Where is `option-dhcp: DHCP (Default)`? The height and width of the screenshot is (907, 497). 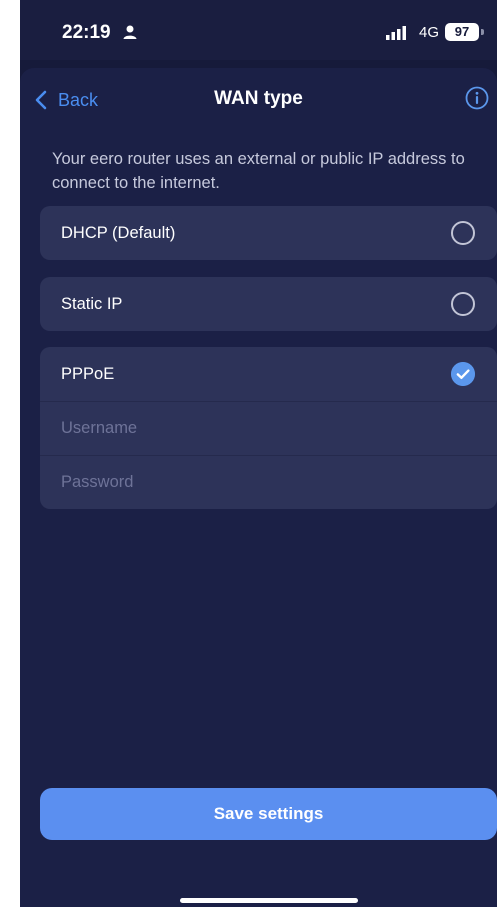 option-dhcp: DHCP (Default) is located at coordinates (268, 233).